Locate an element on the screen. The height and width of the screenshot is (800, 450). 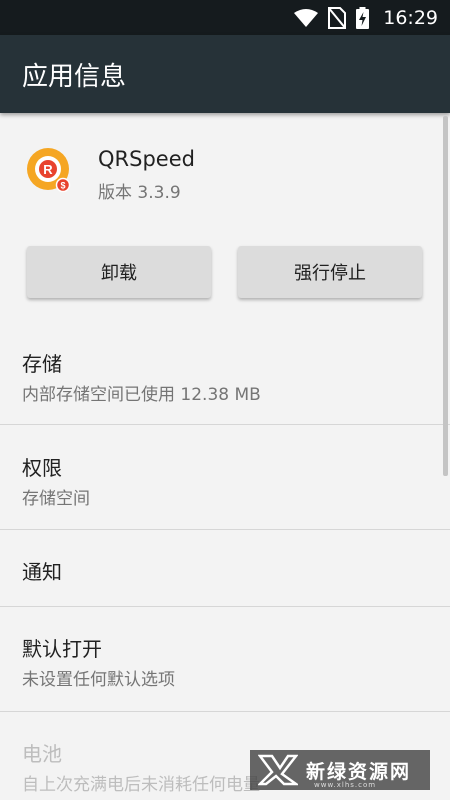
app-bar: 应用信息 is located at coordinates (225, 74).